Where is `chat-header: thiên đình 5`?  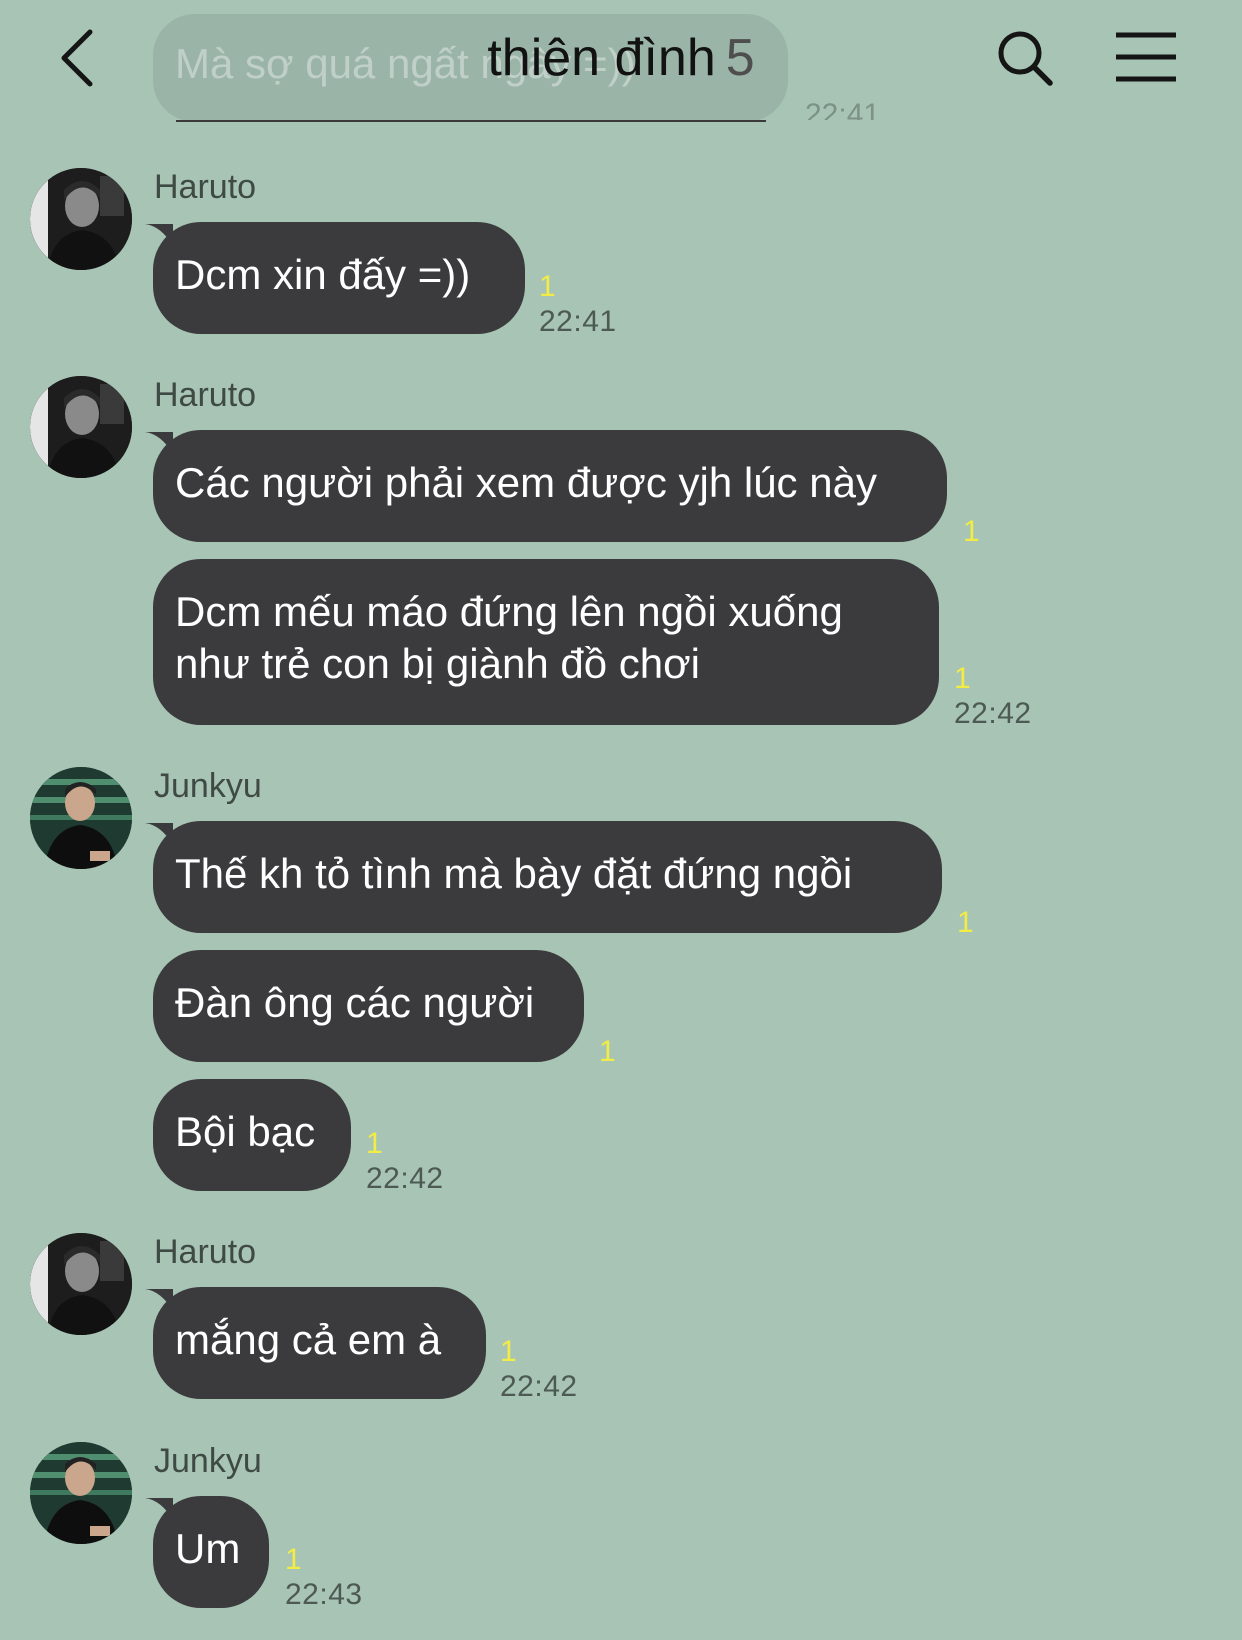
chat-header: thiên đình 5 is located at coordinates (621, 60).